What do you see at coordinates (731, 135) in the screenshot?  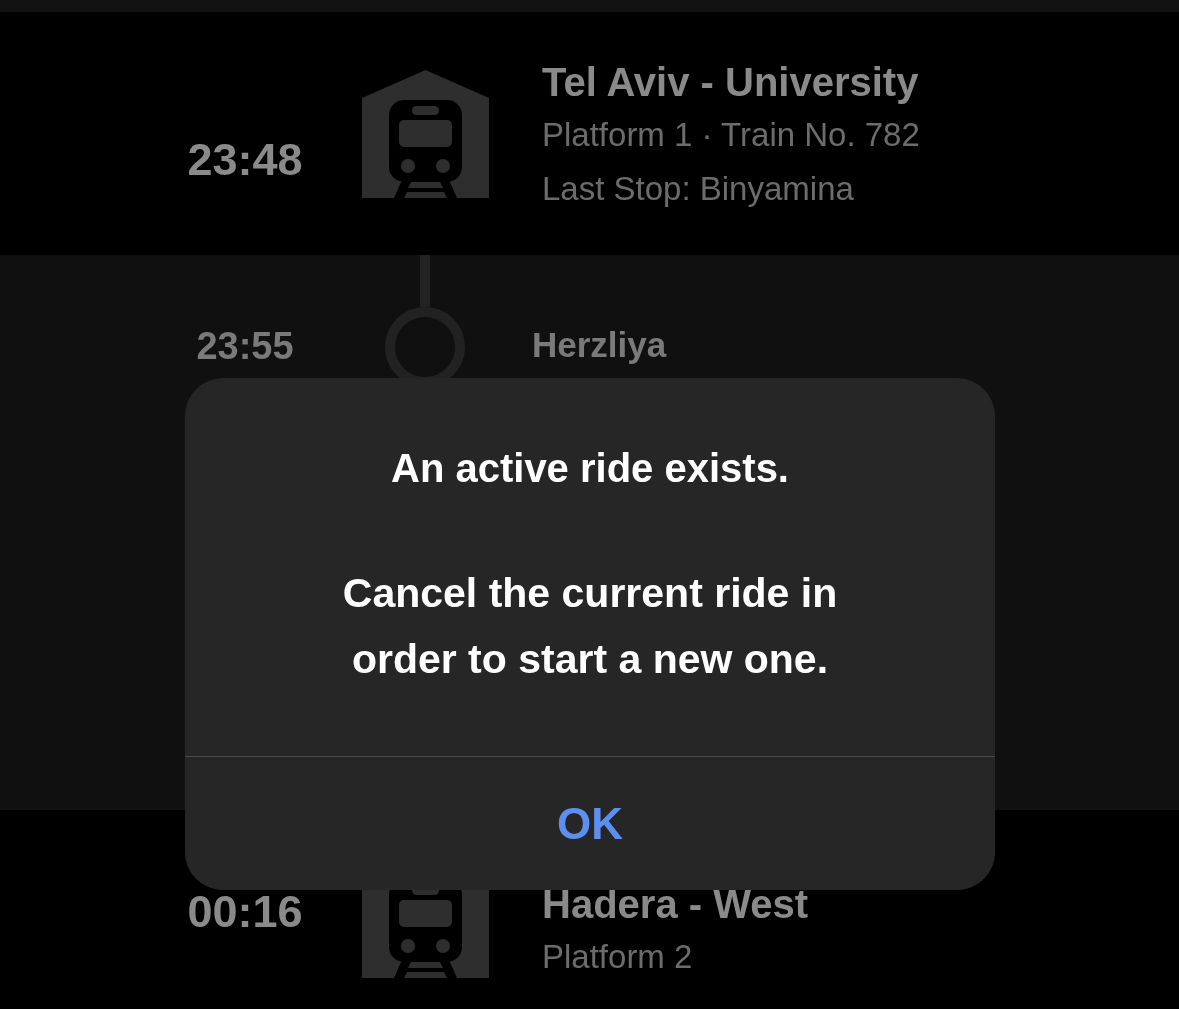 I see `platform-details: Platform 1 · Train No. 782` at bounding box center [731, 135].